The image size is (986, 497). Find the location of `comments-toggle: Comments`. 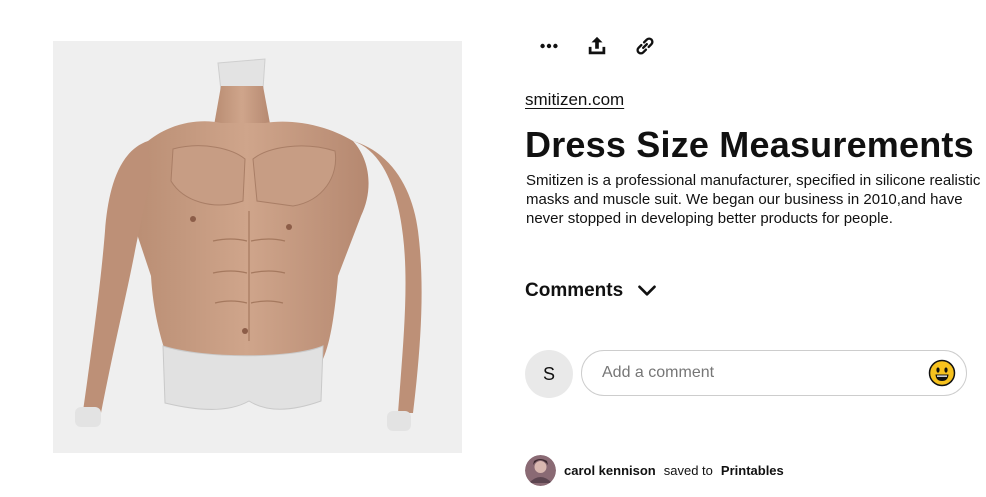

comments-toggle: Comments is located at coordinates (591, 291).